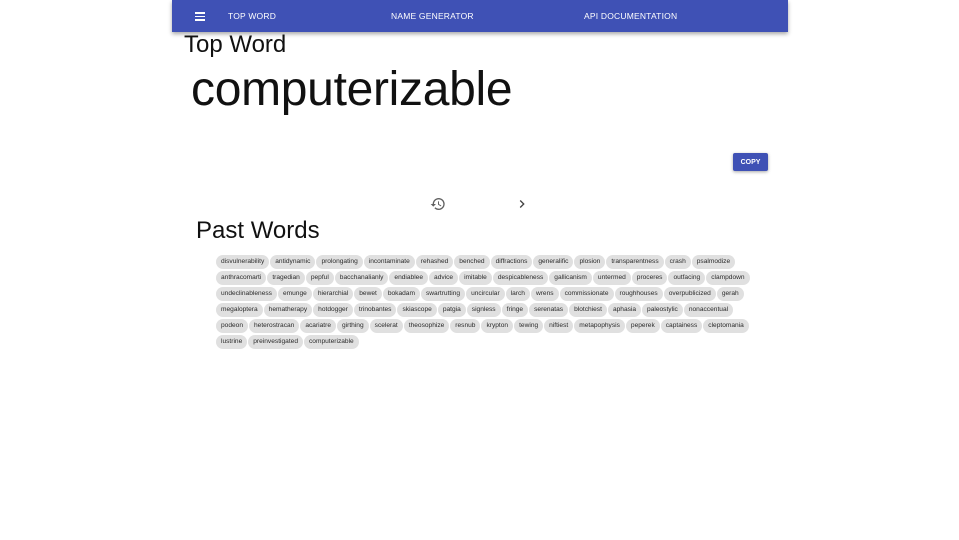 This screenshot has height=540, width=959. What do you see at coordinates (239, 310) in the screenshot?
I see `past-word-chip: megaloptera` at bounding box center [239, 310].